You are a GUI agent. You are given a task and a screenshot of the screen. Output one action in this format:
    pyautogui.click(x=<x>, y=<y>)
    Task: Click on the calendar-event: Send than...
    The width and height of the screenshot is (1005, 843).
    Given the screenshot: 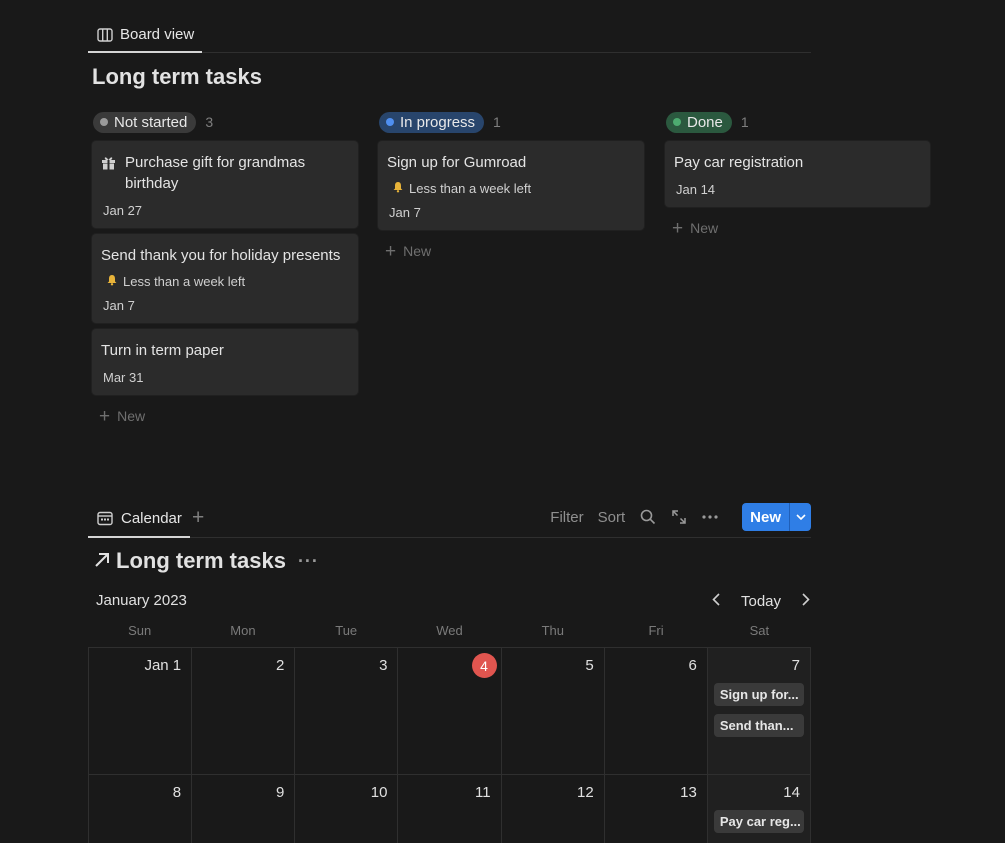 What is the action you would take?
    pyautogui.click(x=758, y=725)
    